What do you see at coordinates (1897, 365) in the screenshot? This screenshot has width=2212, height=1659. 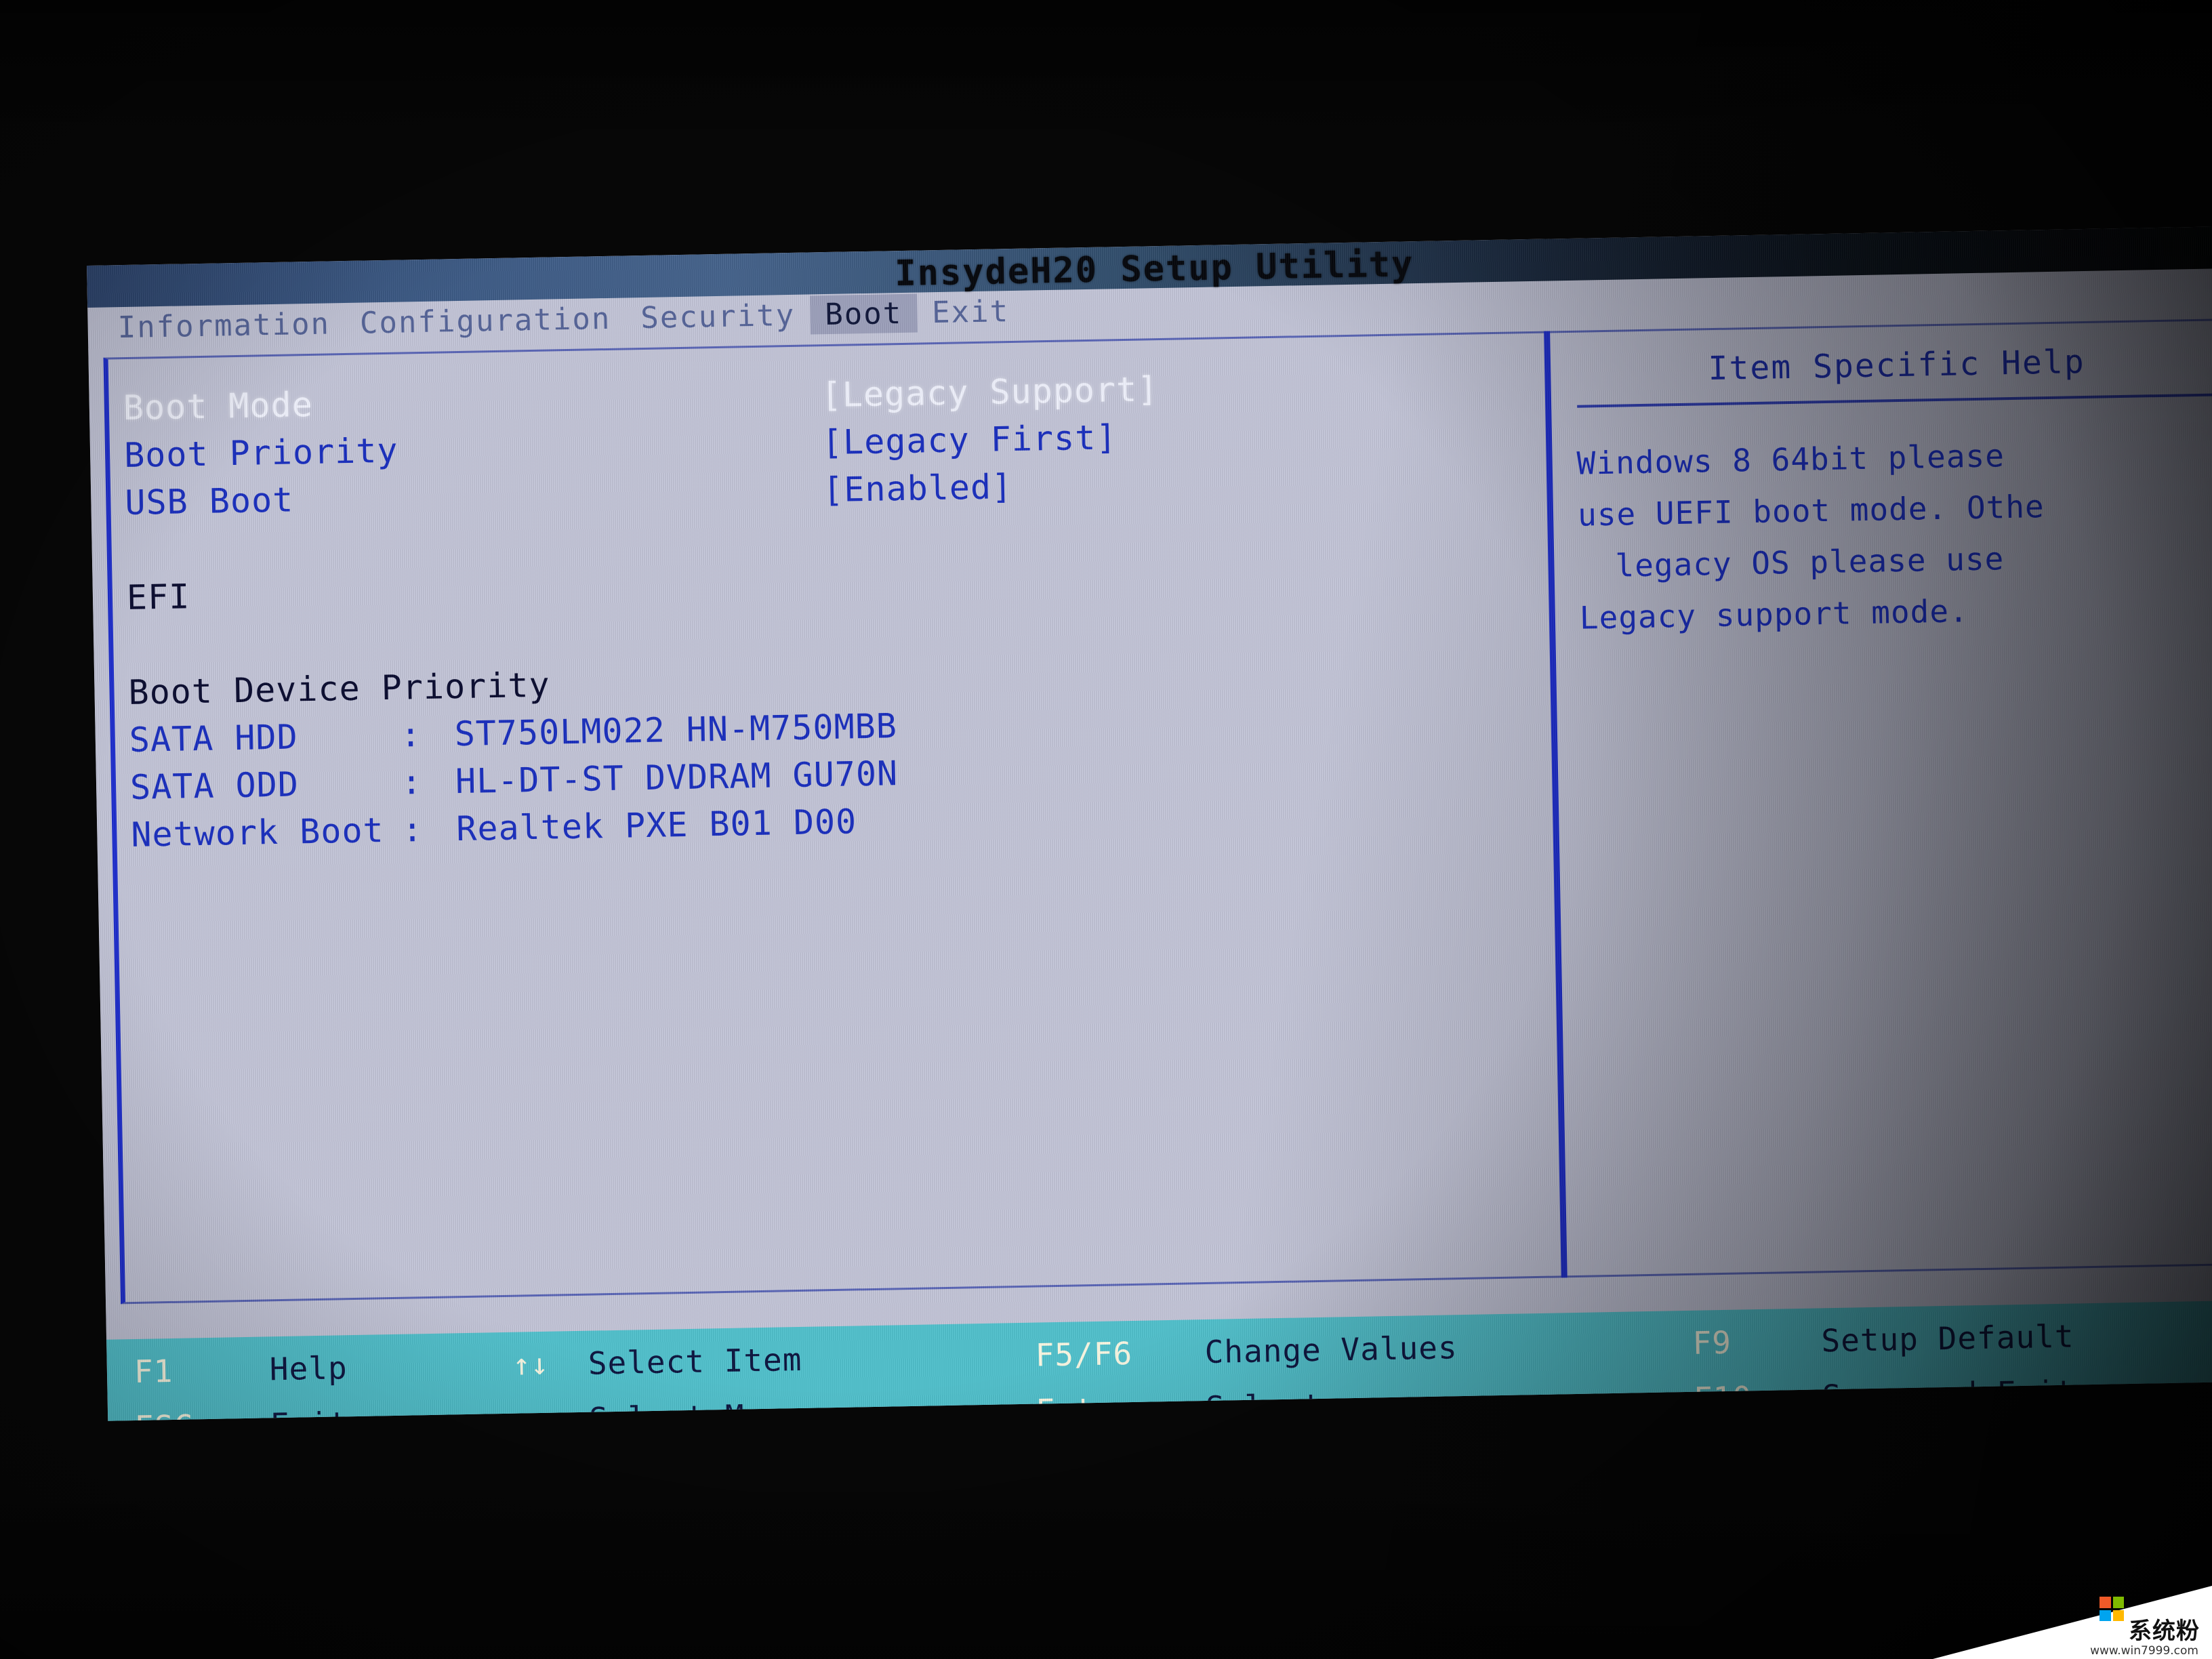 I see `help-panel-title: Item Specific Help` at bounding box center [1897, 365].